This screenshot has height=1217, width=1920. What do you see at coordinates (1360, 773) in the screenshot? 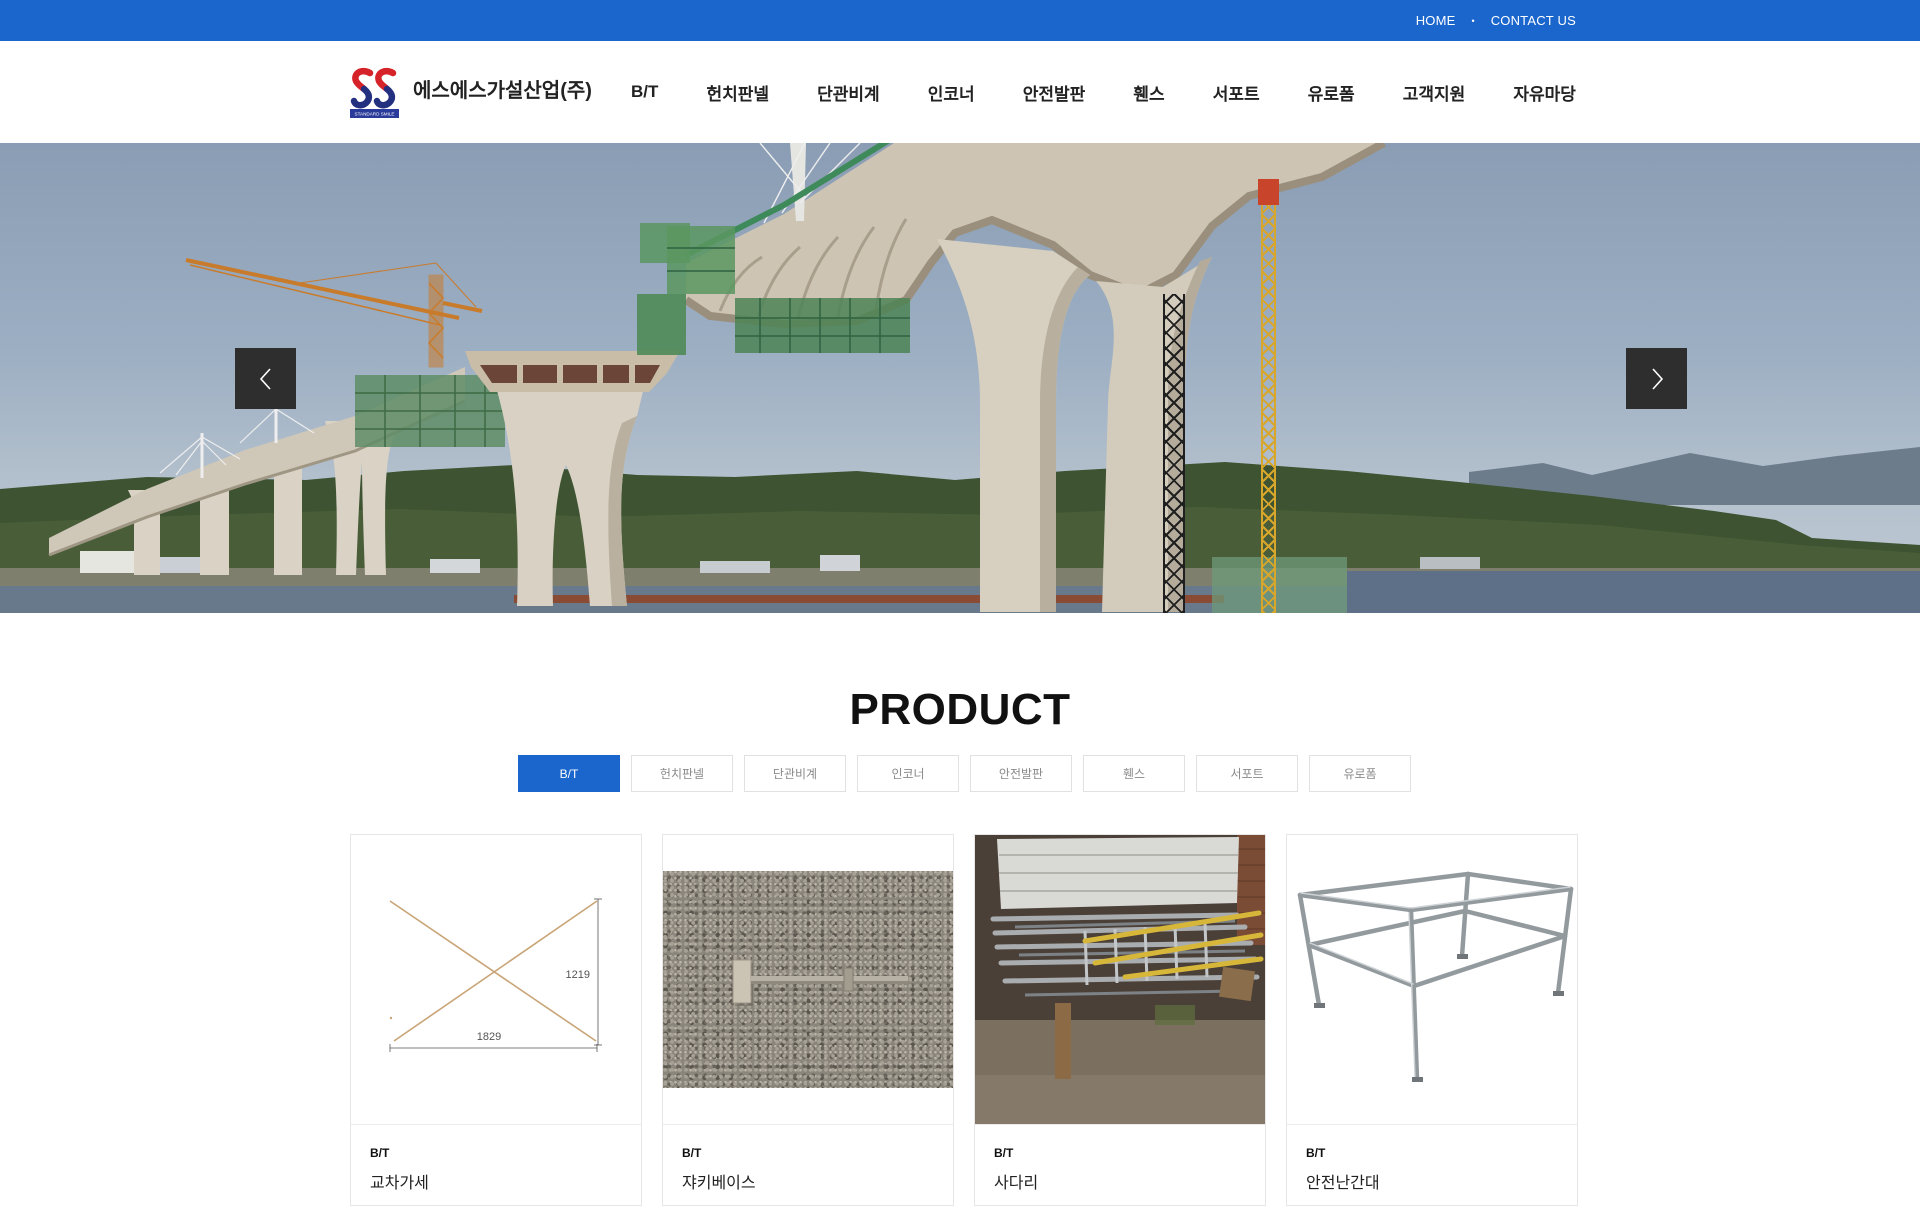
I see `tab-euroform: 유로폼` at bounding box center [1360, 773].